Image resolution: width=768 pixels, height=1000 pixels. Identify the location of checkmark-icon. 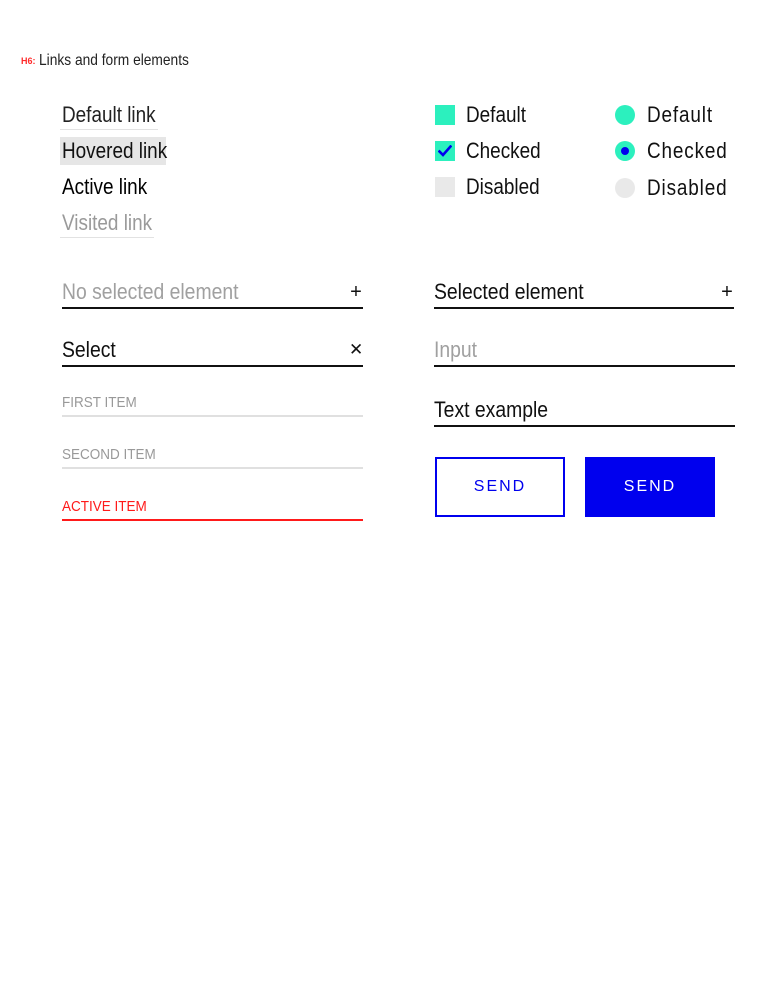
(445, 151).